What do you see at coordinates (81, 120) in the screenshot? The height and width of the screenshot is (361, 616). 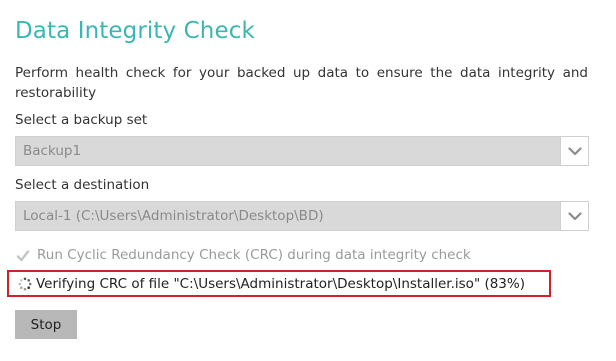 I see `backup-set-label: Select a backup set` at bounding box center [81, 120].